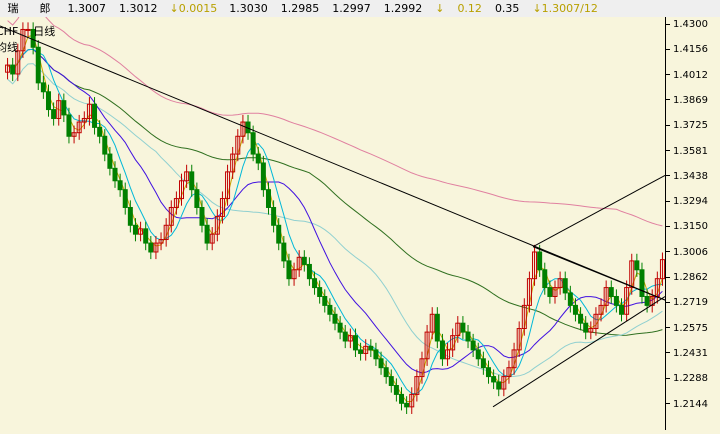 This screenshot has height=434, width=720. What do you see at coordinates (693, 277) in the screenshot?
I see `price-tick: 1.2862` at bounding box center [693, 277].